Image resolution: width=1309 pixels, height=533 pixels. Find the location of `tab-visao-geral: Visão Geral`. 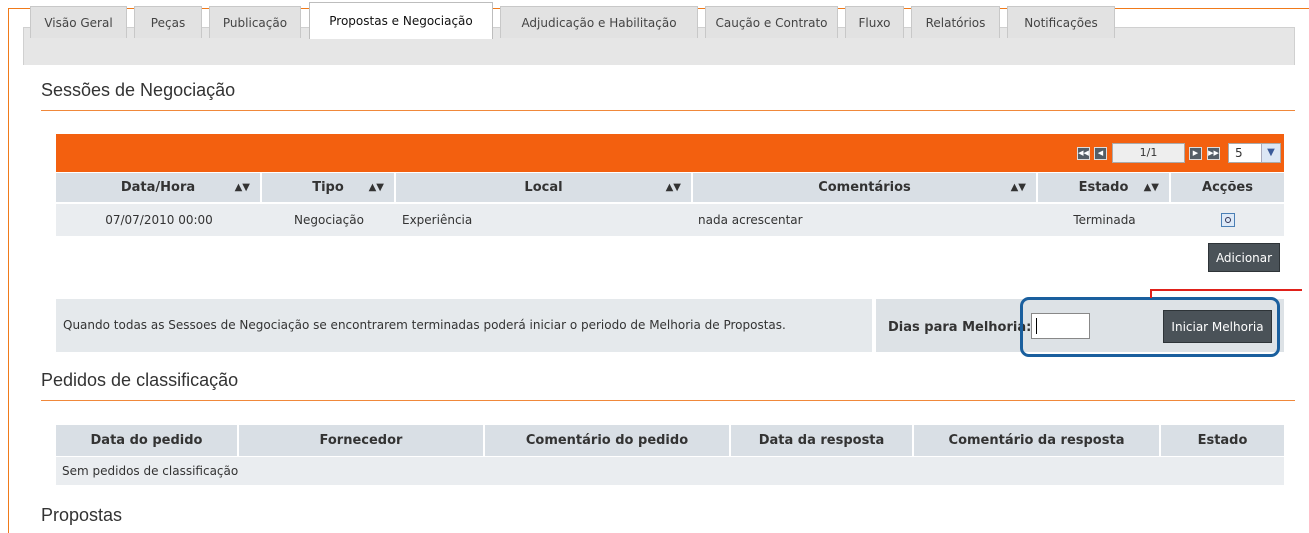

tab-visao-geral: Visão Geral is located at coordinates (78, 22).